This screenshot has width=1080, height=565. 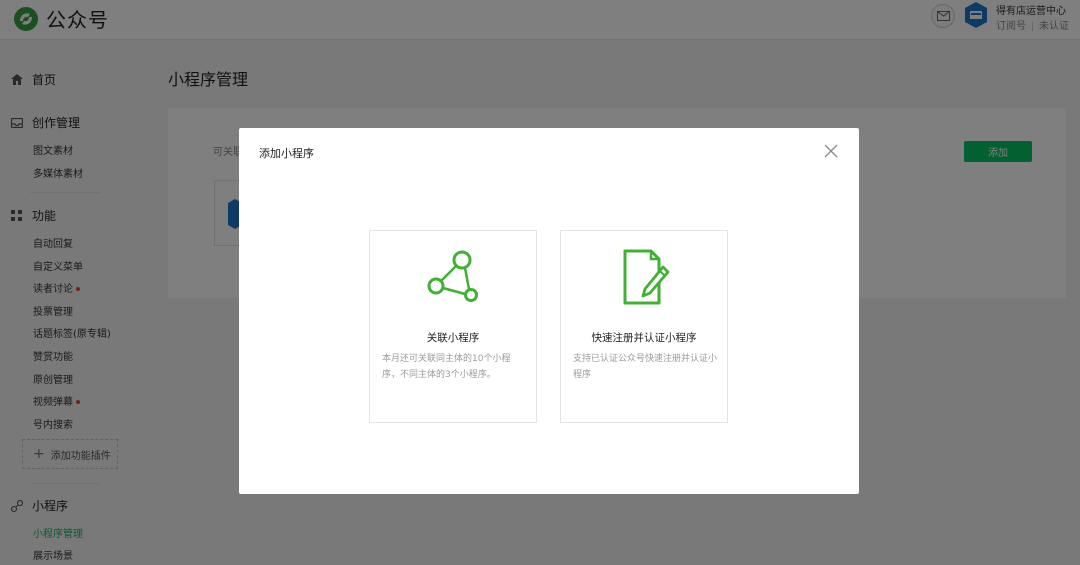 I want to click on option-title: 快速注册并认证小程序, so click(x=644, y=338).